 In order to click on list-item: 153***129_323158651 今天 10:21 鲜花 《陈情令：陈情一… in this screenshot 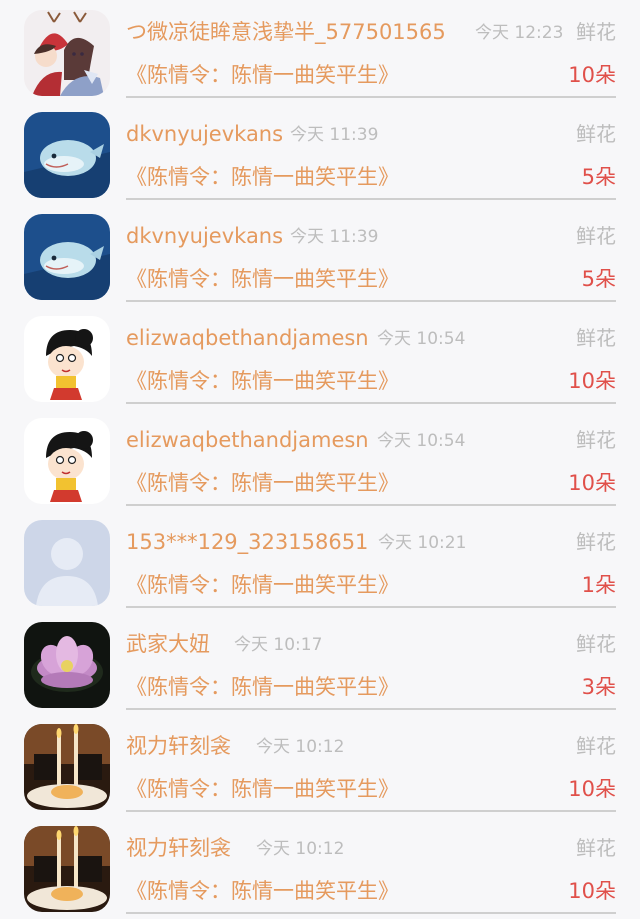, I will do `click(320, 561)`.